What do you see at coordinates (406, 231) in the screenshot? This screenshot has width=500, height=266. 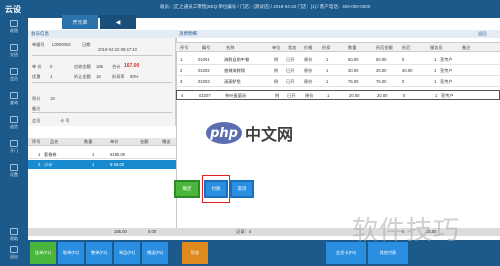 I see `watermark-text: 软件技巧` at bounding box center [406, 231].